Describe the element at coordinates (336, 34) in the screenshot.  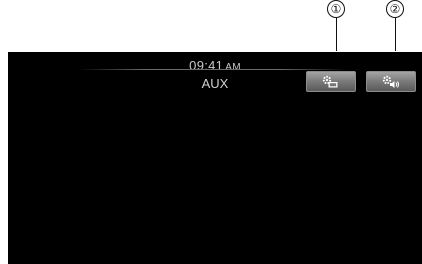
I see `callout-1-line` at that location.